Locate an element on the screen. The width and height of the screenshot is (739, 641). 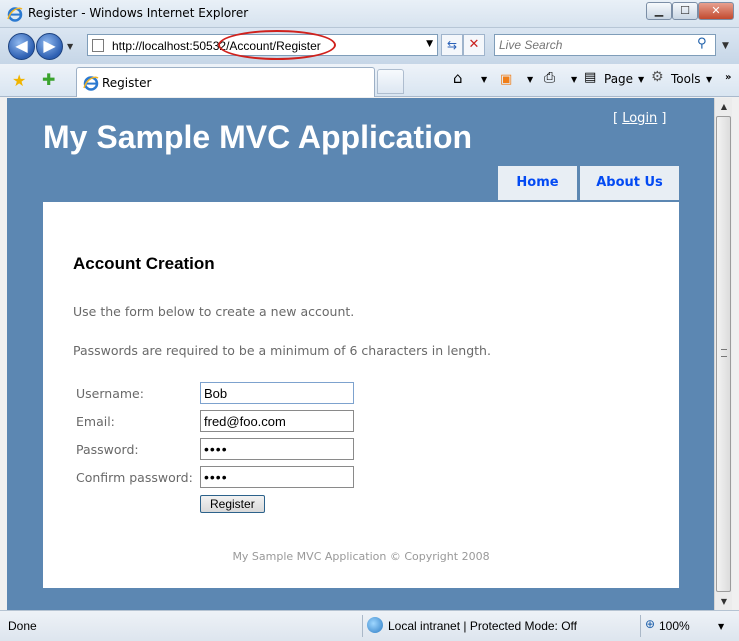
recent-pages-dropdown-icon: ▼ is located at coordinates (70, 46).